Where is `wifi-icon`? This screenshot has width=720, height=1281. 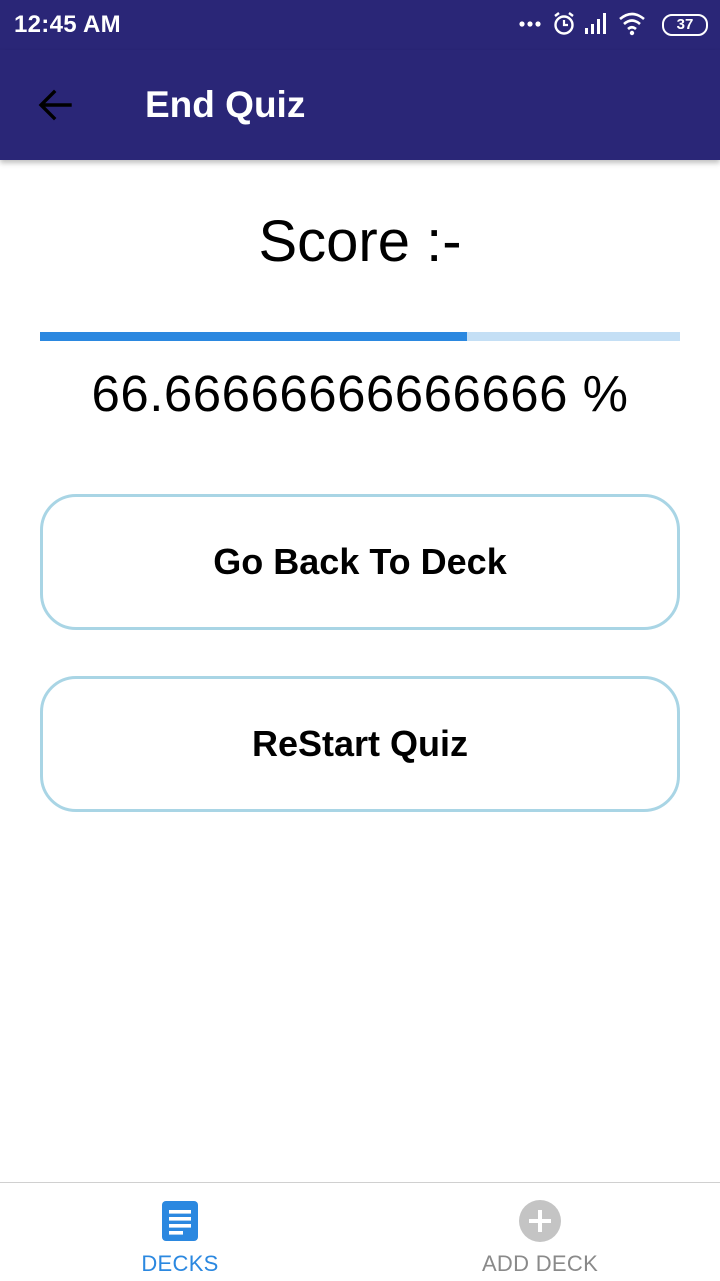
wifi-icon is located at coordinates (632, 24).